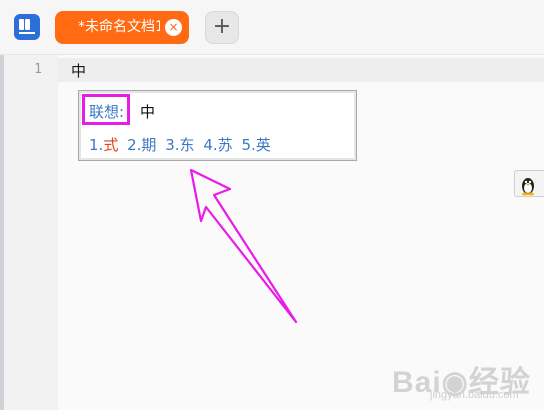 This screenshot has height=410, width=544. Describe the element at coordinates (243, 246) in the screenshot. I see `pointer-arrow-icon` at that location.